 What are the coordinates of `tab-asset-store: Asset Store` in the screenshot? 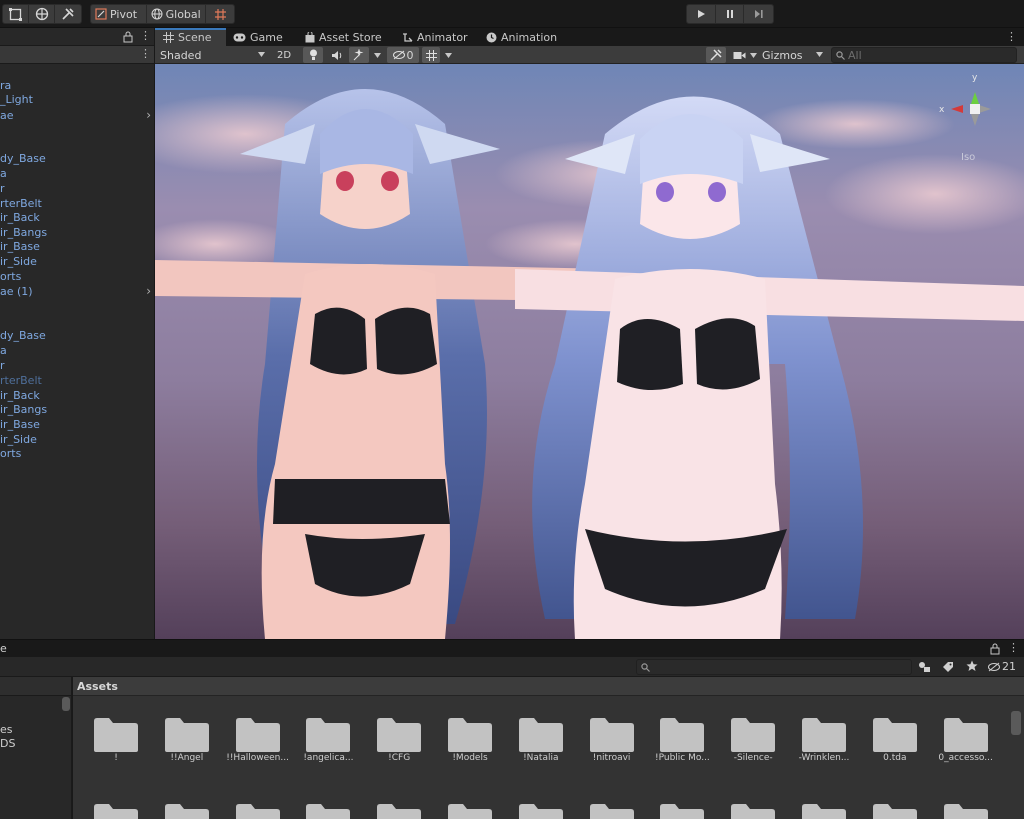 It's located at (348, 37).